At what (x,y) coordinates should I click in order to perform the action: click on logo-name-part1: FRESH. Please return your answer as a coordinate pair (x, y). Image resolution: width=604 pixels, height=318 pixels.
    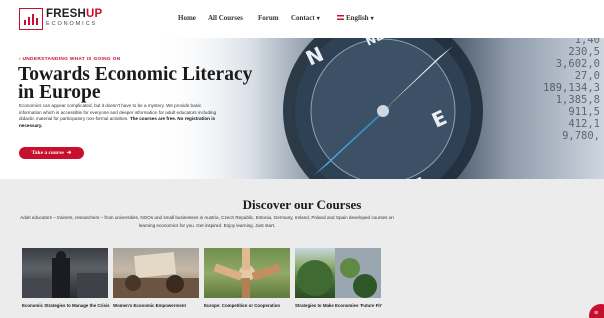
    Looking at the image, I should click on (66, 14).